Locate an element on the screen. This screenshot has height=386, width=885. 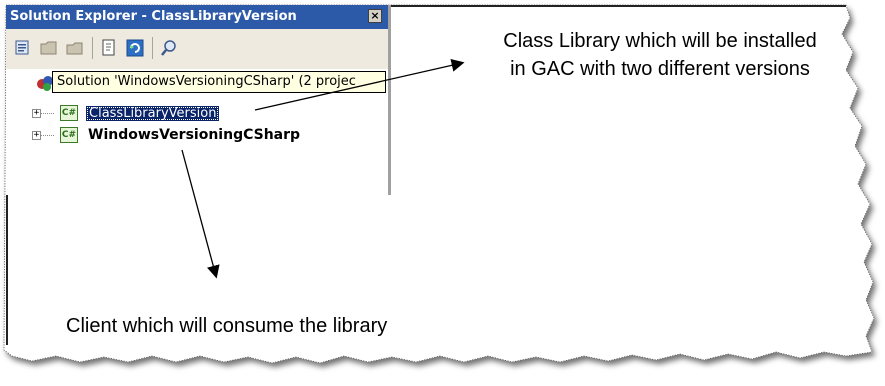
arrow-to-class-library is located at coordinates (359, 84).